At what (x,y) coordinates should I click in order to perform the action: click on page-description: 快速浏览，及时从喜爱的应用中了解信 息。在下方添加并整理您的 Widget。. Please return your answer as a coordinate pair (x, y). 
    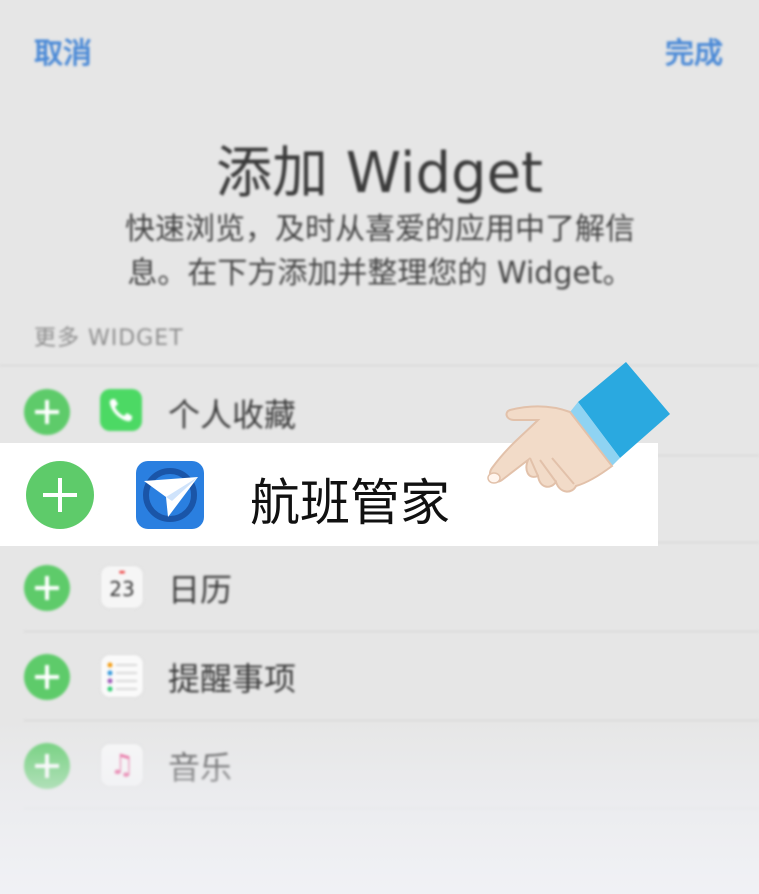
    Looking at the image, I should click on (380, 252).